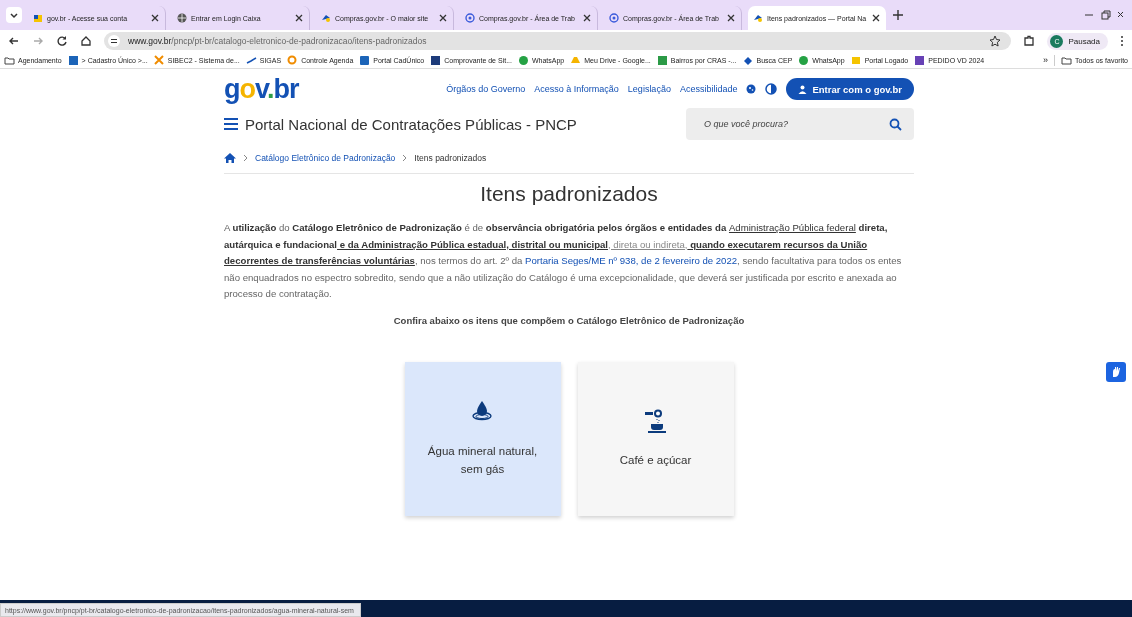  What do you see at coordinates (1105, 15) in the screenshot?
I see `restore-icon` at bounding box center [1105, 15].